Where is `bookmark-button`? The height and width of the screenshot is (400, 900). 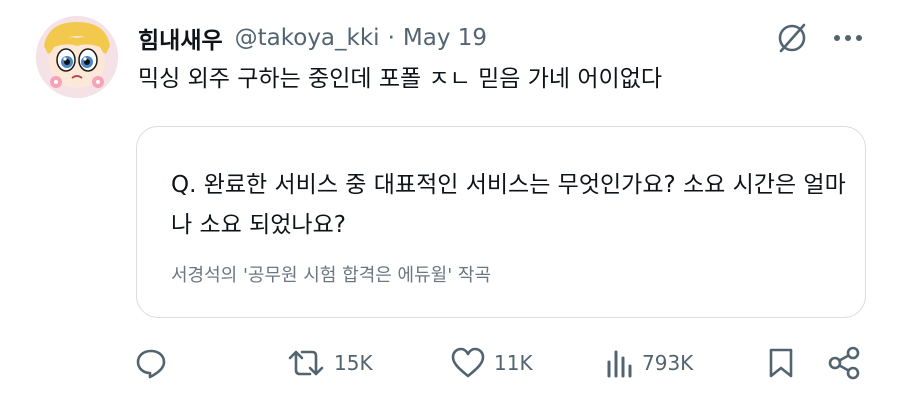 bookmark-button is located at coordinates (781, 363).